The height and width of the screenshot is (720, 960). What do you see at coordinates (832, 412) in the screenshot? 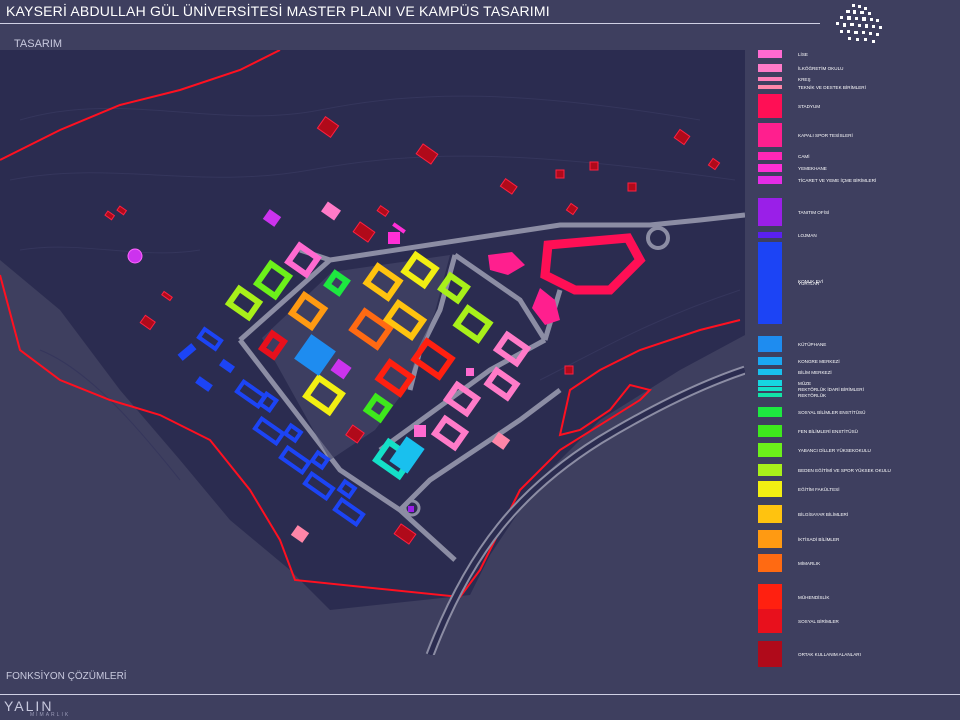
I see `legend-label: SOSYAL BİLİMLER ENSTİTÜSÜ` at bounding box center [832, 412].